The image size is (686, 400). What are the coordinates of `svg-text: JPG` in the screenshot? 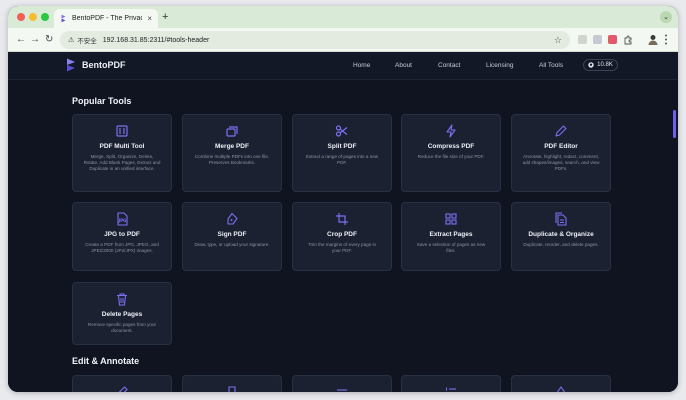 It's located at (122, 220).